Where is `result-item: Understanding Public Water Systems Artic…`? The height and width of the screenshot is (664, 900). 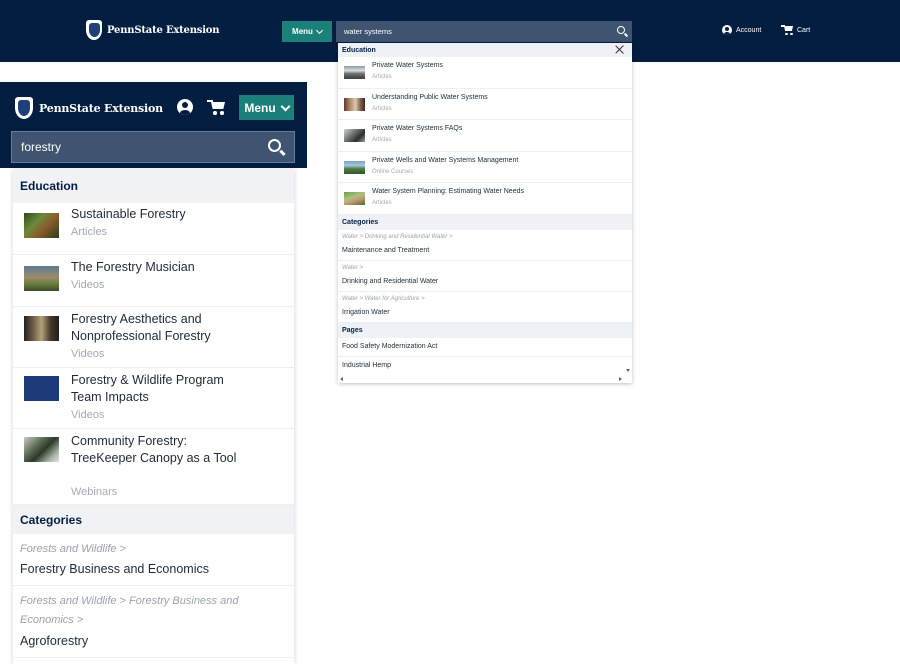 result-item: Understanding Public Water Systems Artic… is located at coordinates (485, 104).